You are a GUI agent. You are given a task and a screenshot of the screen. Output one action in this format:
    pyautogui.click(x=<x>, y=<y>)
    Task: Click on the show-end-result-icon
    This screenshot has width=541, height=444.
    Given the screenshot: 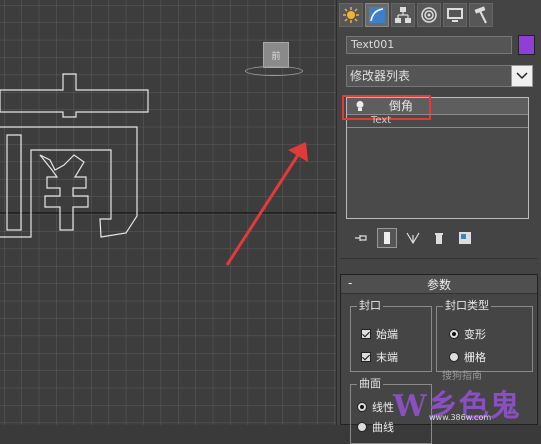 What is the action you would take?
    pyautogui.click(x=387, y=238)
    